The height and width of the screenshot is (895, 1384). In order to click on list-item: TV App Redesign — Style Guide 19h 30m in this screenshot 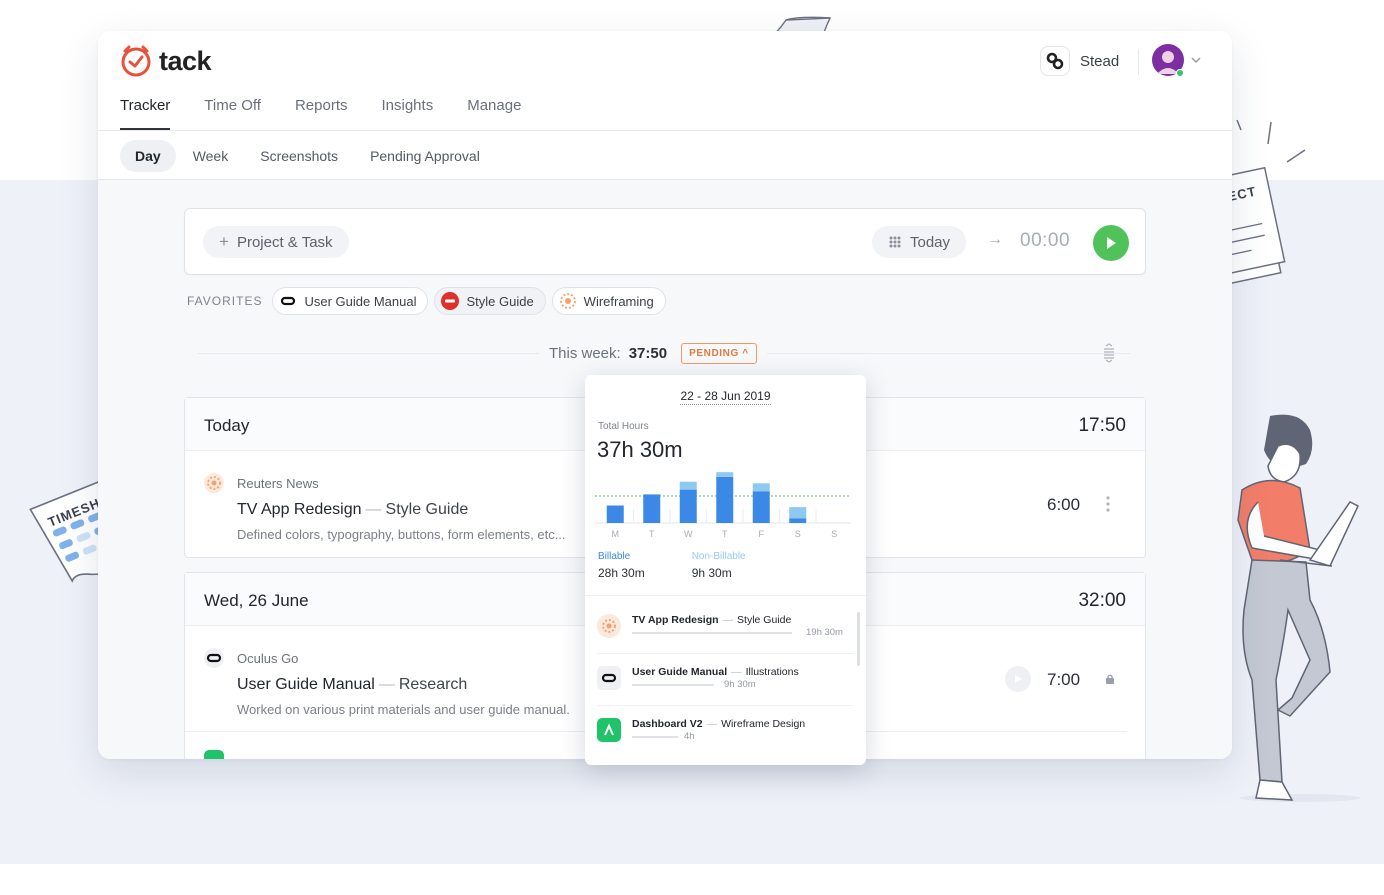, I will do `click(725, 628)`.